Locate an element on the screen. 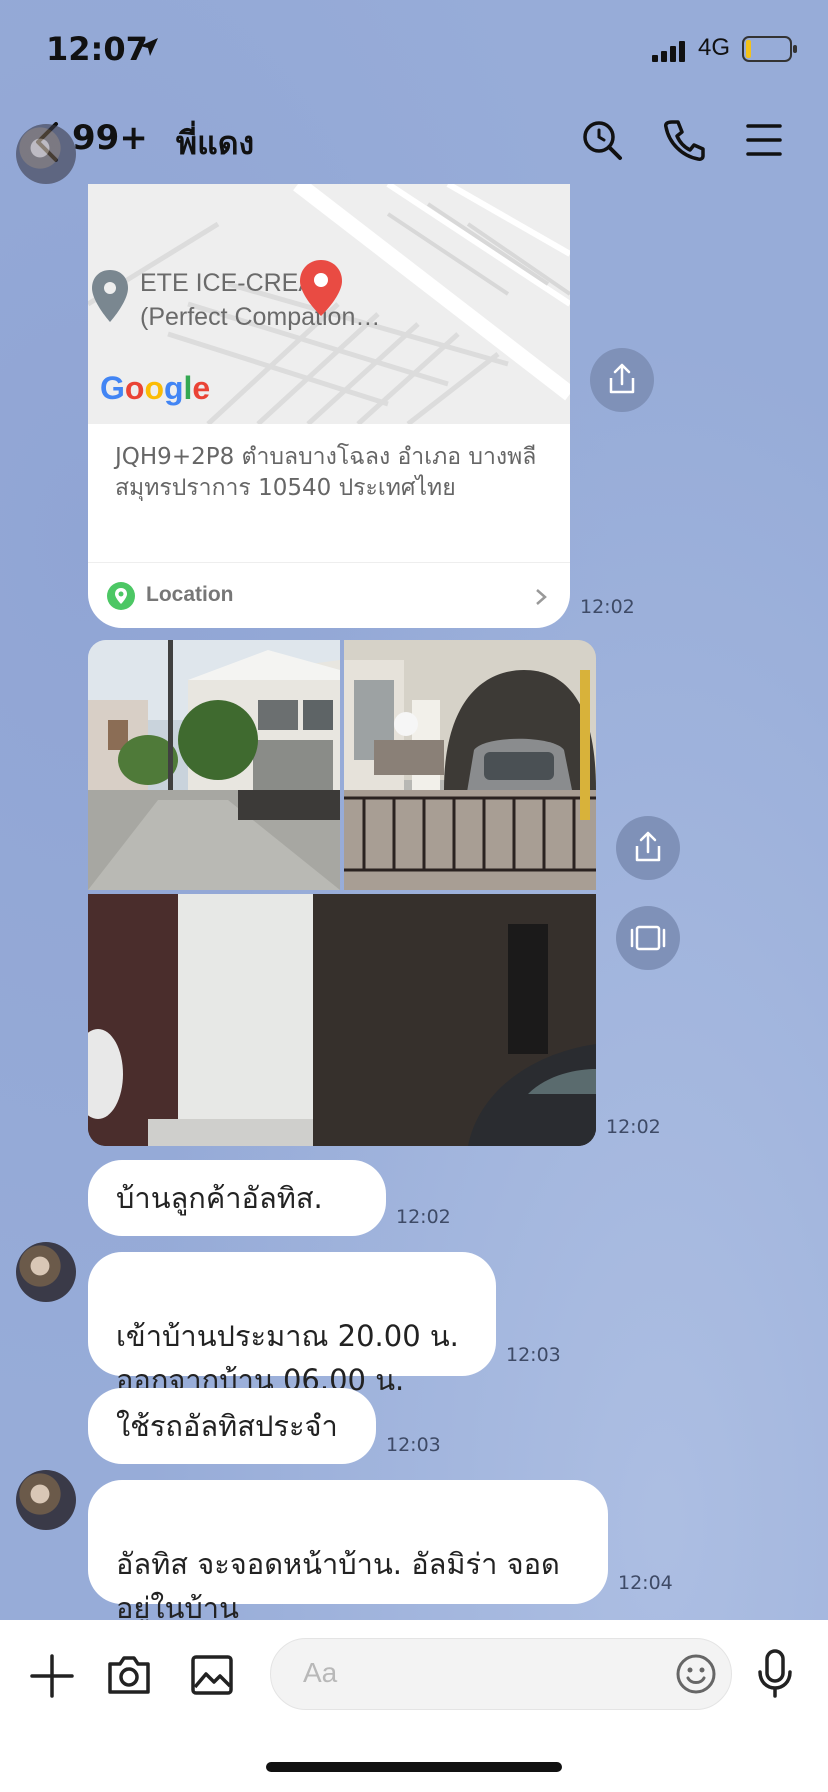  message-text: ใช้รถอัลทิสประจำ is located at coordinates (227, 1426).